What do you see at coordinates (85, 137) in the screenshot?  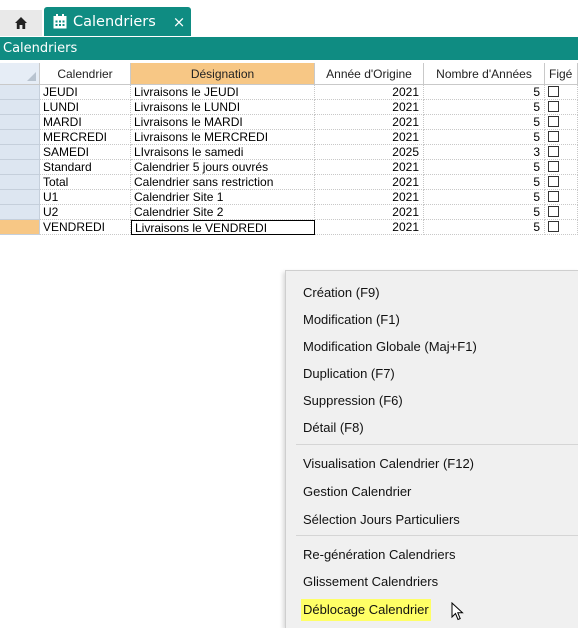 I see `cell-code: MERCREDI` at bounding box center [85, 137].